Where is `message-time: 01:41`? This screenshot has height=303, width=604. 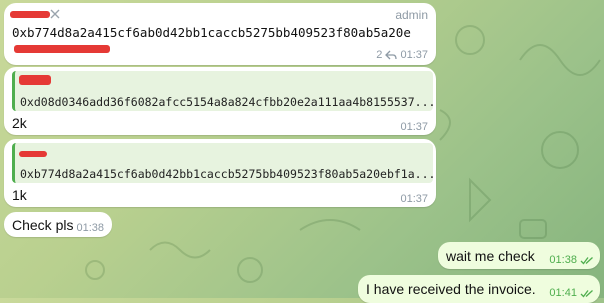
message-time: 01:41 is located at coordinates (563, 293).